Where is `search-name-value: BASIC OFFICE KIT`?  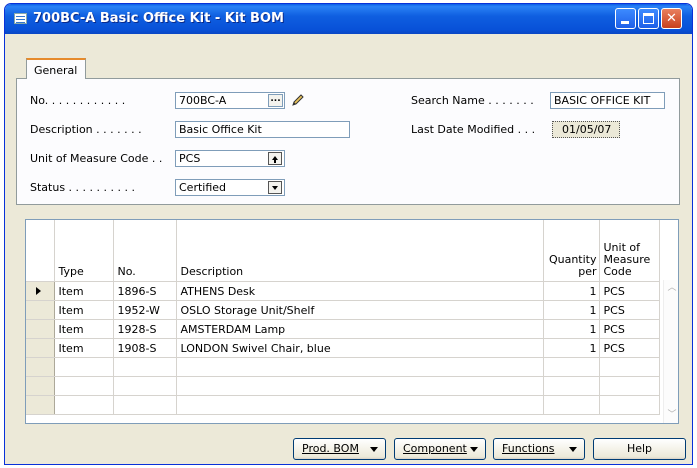 search-name-value: BASIC OFFICE KIT is located at coordinates (602, 100).